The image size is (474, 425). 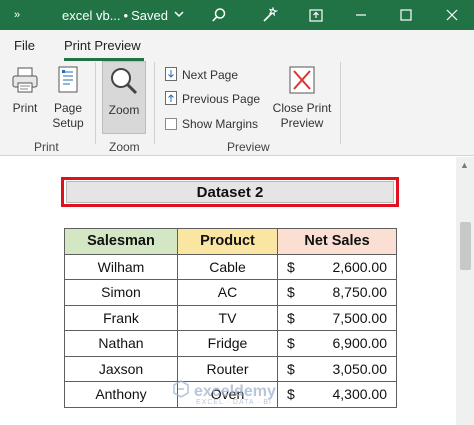 What do you see at coordinates (121, 241) in the screenshot?
I see `column-header-salesman: Salesman` at bounding box center [121, 241].